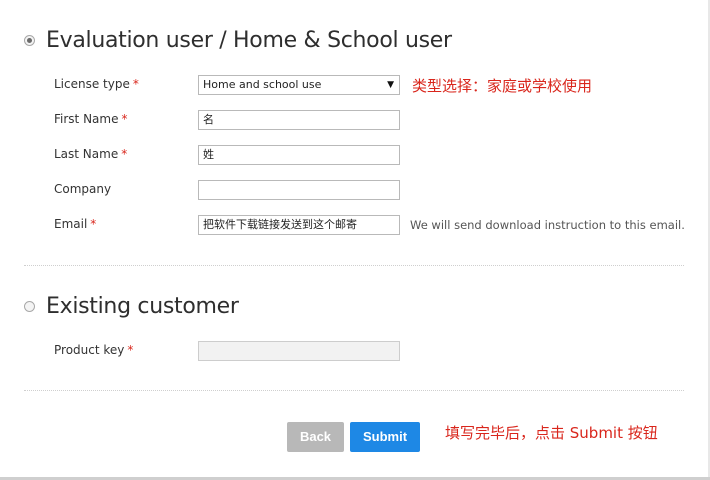  Describe the element at coordinates (262, 84) in the screenshot. I see `license-type-value: Home and school use` at that location.